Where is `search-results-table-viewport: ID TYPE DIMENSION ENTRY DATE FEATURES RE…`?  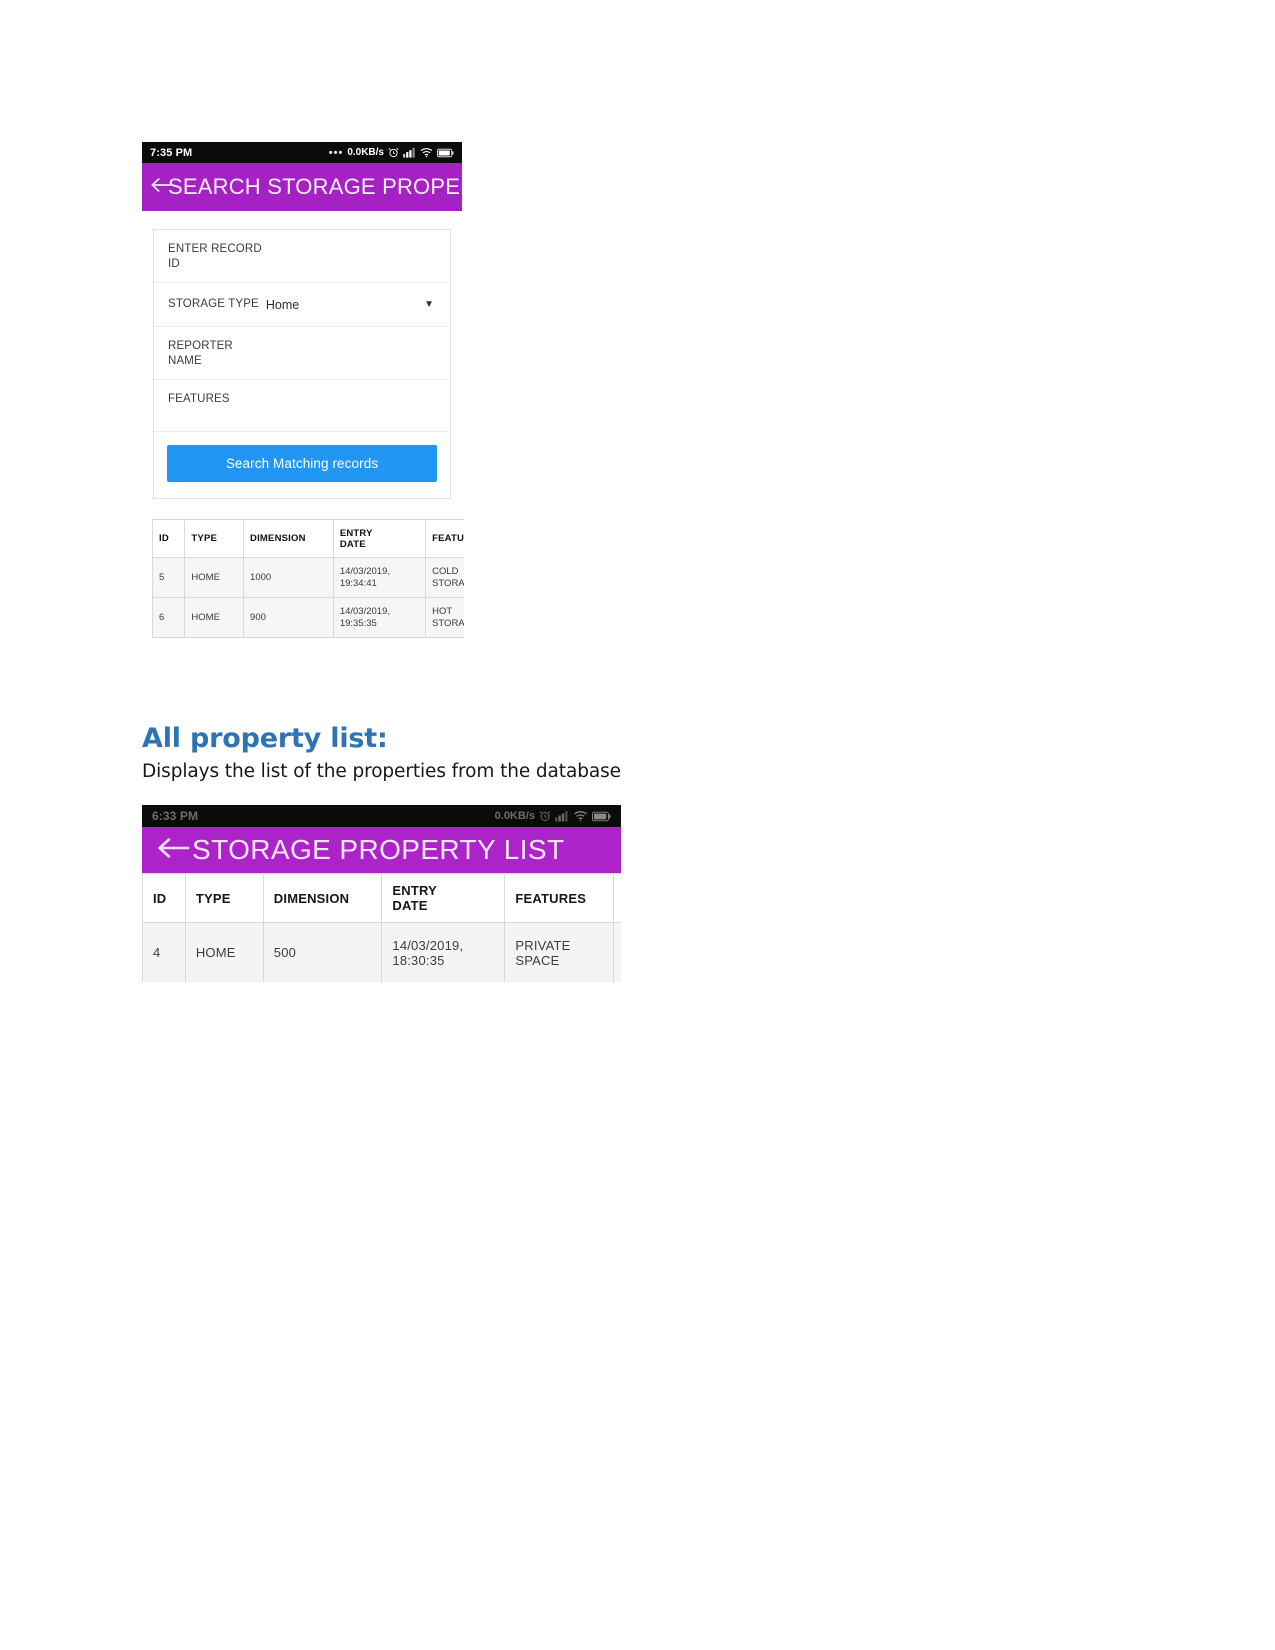
search-results-table-viewport: ID TYPE DIMENSION ENTRY DATE FEATURES RE… is located at coordinates (308, 581).